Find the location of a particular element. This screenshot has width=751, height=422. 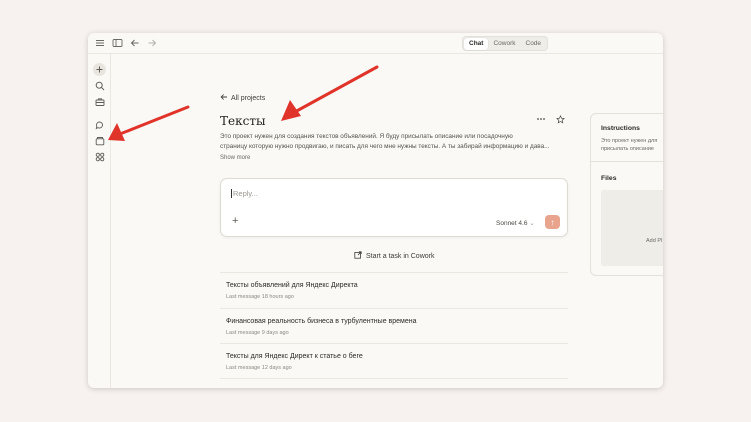

conversation-meta: Last message 12 days ago is located at coordinates (259, 368).